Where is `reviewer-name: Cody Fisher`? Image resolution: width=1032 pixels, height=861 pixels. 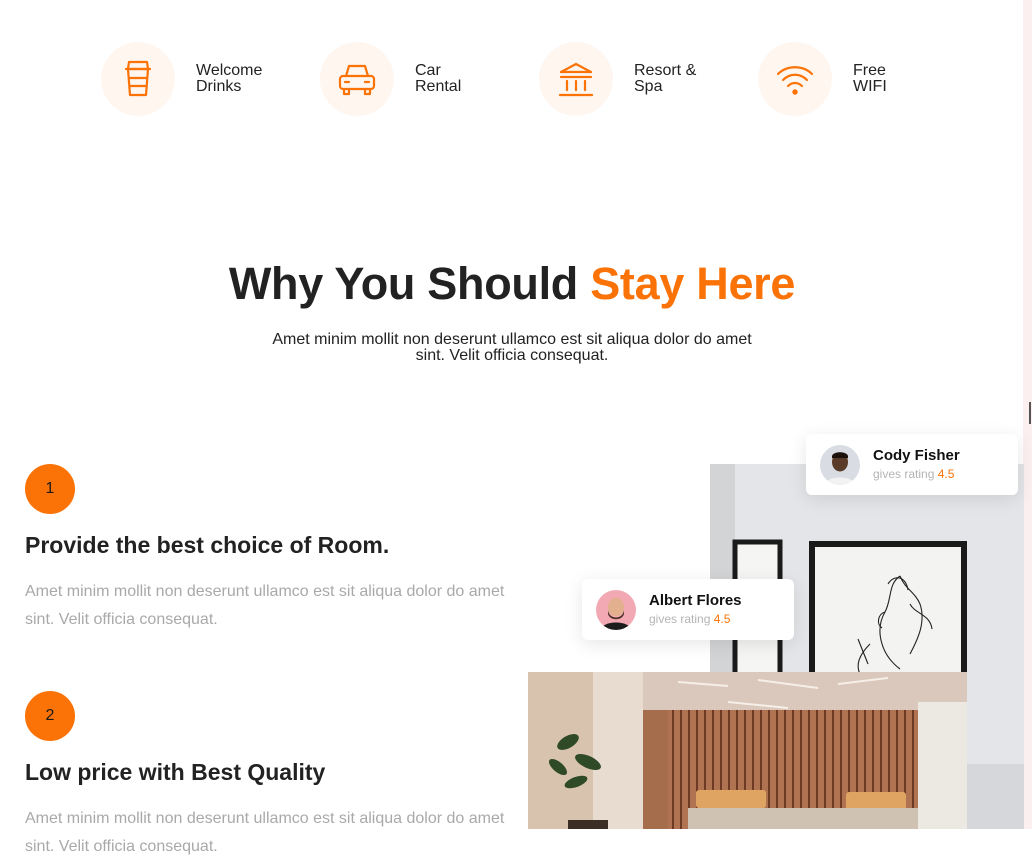
reviewer-name: Cody Fisher is located at coordinates (916, 455).